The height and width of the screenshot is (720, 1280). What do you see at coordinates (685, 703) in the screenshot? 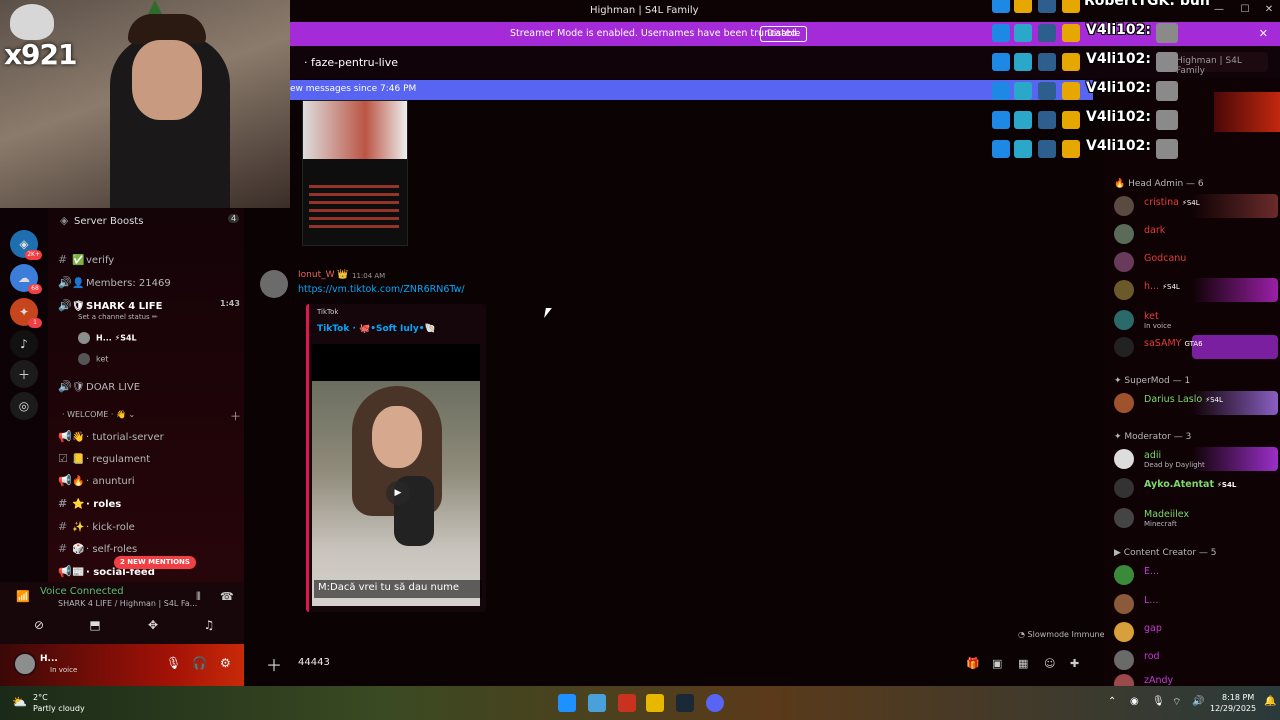
I see `steam-icon` at bounding box center [685, 703].